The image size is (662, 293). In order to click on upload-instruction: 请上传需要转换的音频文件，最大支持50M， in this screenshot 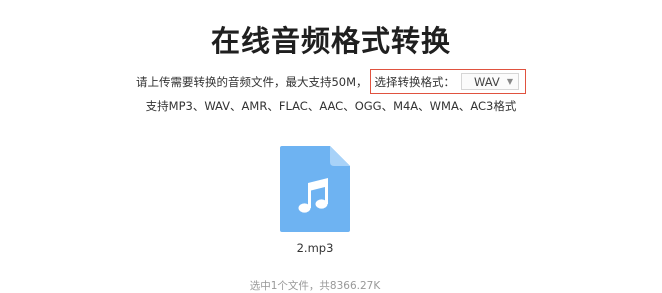, I will do `click(251, 81)`.